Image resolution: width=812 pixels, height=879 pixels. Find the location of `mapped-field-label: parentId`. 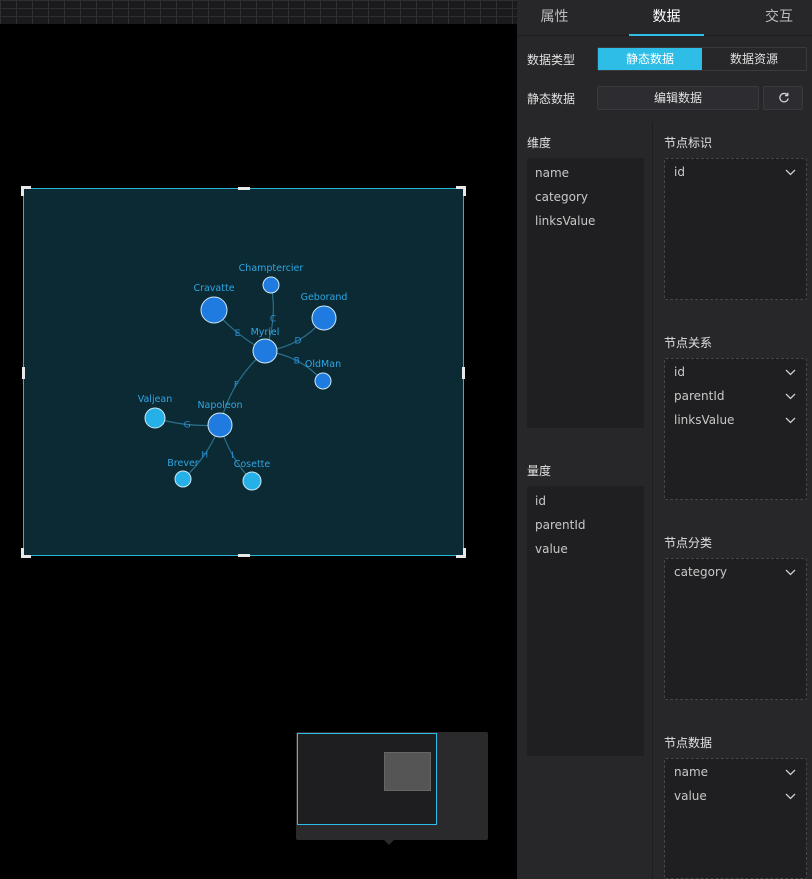

mapped-field-label: parentId is located at coordinates (699, 396).